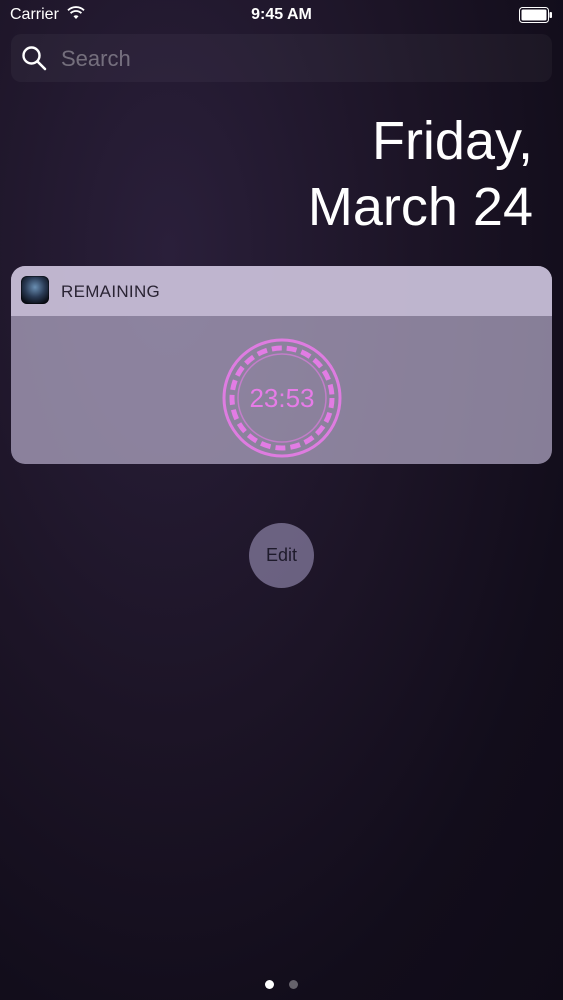  I want to click on status-time: 9:45 AM, so click(281, 14).